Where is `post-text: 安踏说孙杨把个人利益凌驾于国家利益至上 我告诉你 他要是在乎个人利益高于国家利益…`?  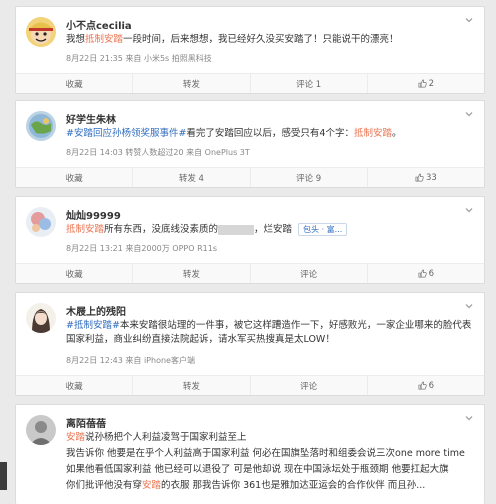
post-text: 安踏说孙杨把个人利益凌驾于国家利益至上 我告诉你 他要是在乎个人利益高于国家利益… is located at coordinates (270, 462).